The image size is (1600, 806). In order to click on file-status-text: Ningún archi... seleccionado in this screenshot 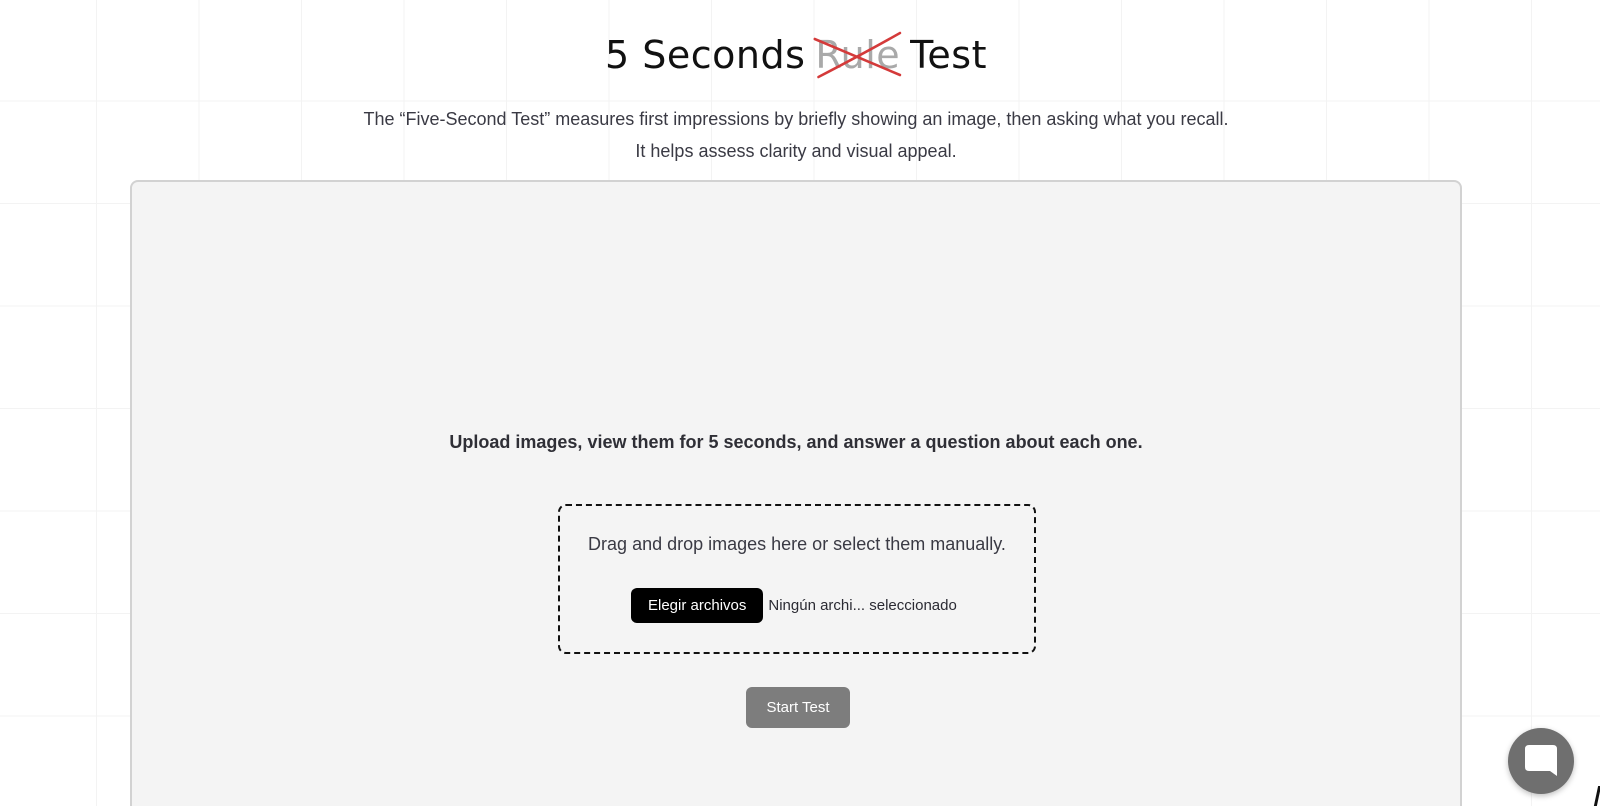, I will do `click(862, 605)`.